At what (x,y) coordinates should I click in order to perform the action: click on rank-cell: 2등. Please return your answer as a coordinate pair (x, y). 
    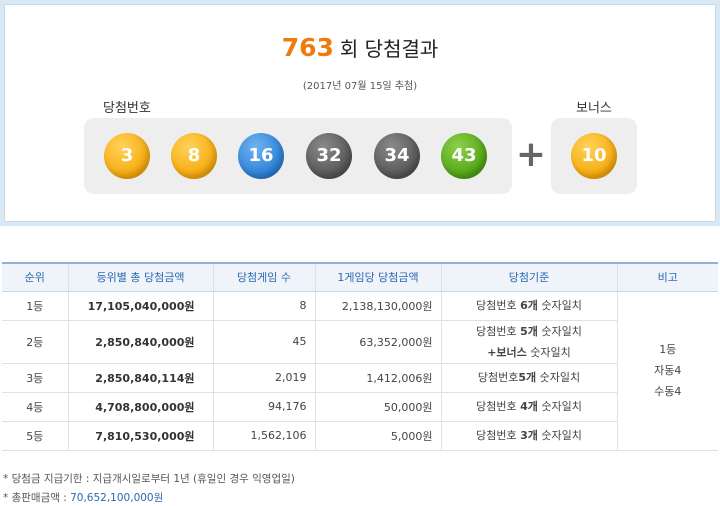
    Looking at the image, I should click on (35, 342).